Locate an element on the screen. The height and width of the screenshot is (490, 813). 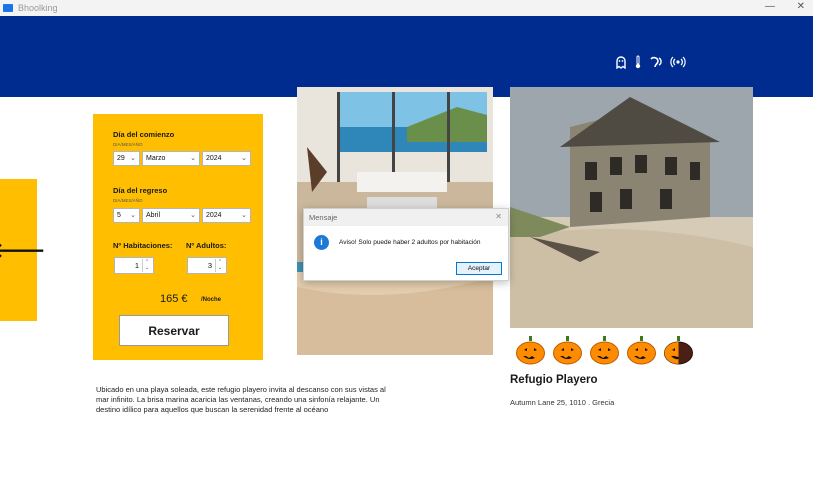
back-button: 🡐 is located at coordinates (22, 250).